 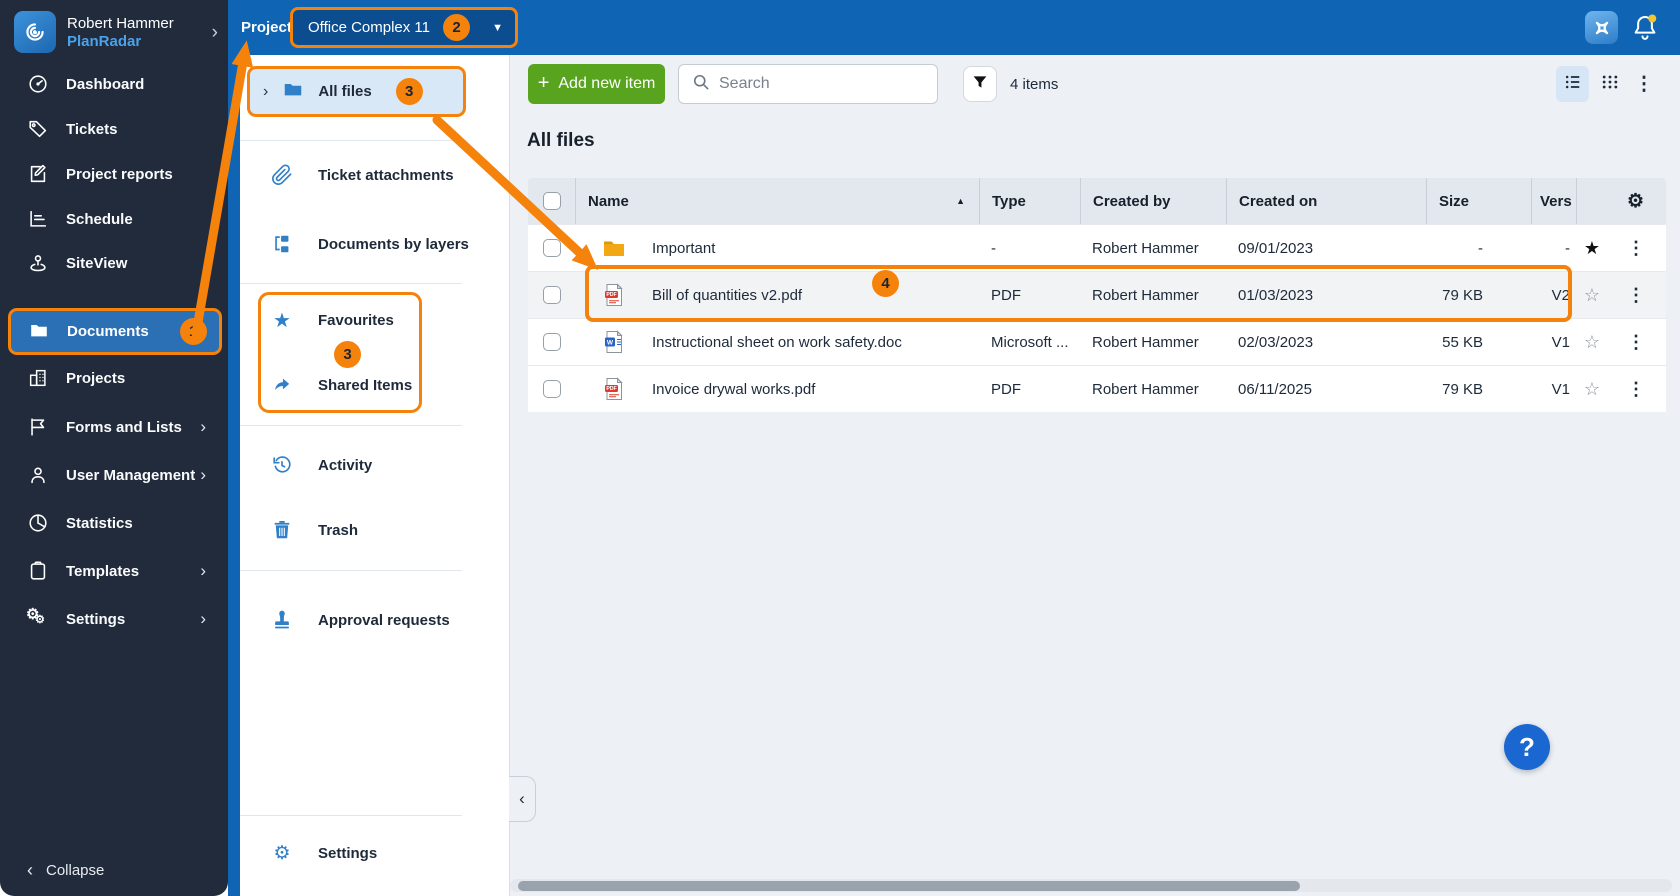 What do you see at coordinates (114, 523) in the screenshot?
I see `sidebar-item-statistics: Statistics` at bounding box center [114, 523].